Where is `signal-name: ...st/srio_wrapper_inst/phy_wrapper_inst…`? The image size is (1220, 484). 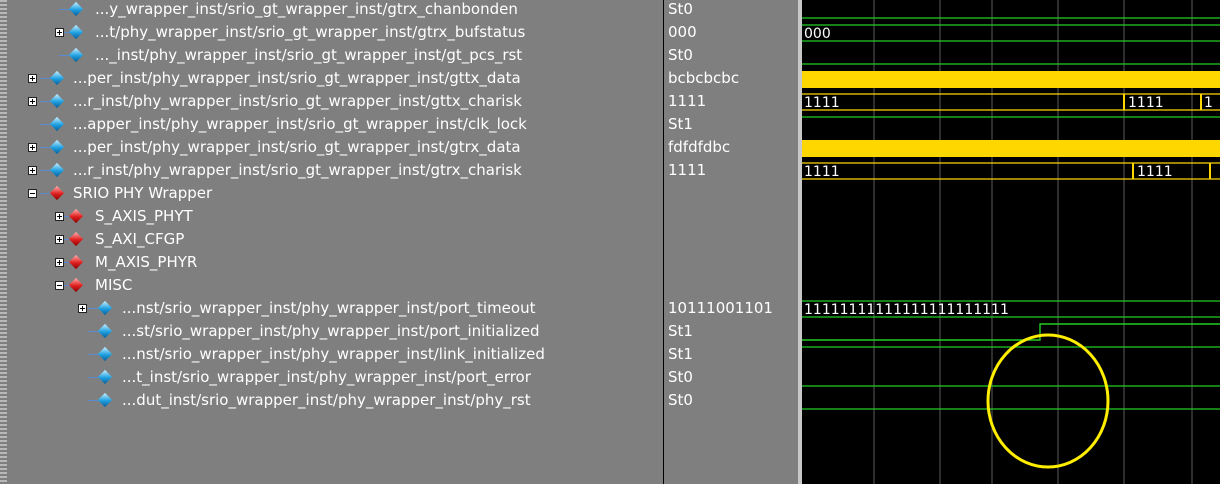 signal-name: ...st/srio_wrapper_inst/phy_wrapper_inst… is located at coordinates (331, 331).